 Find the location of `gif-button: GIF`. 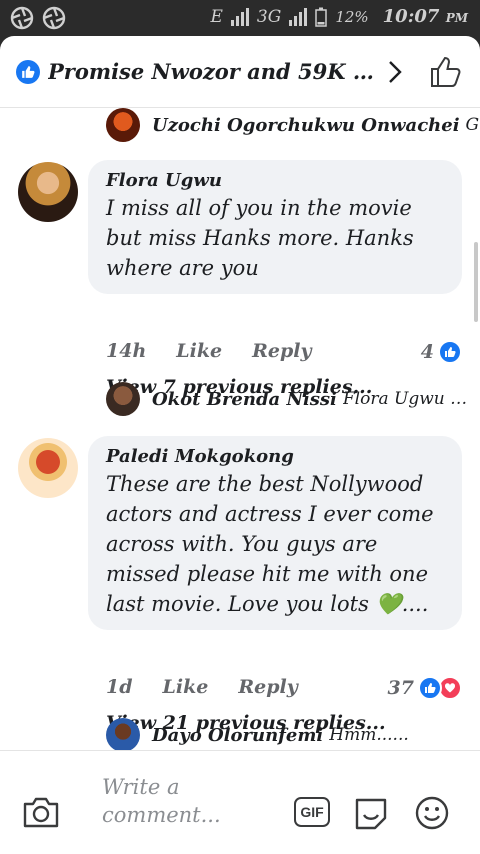

gif-button: GIF is located at coordinates (312, 812).